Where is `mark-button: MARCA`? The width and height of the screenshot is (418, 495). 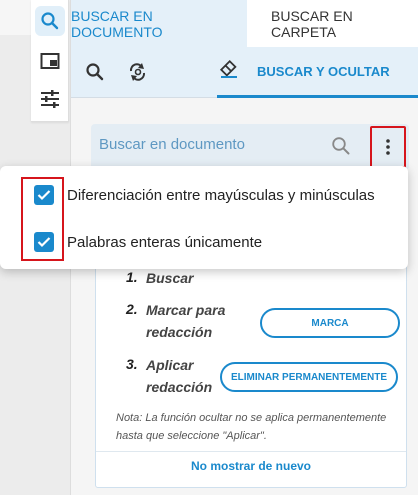
mark-button: MARCA is located at coordinates (330, 323).